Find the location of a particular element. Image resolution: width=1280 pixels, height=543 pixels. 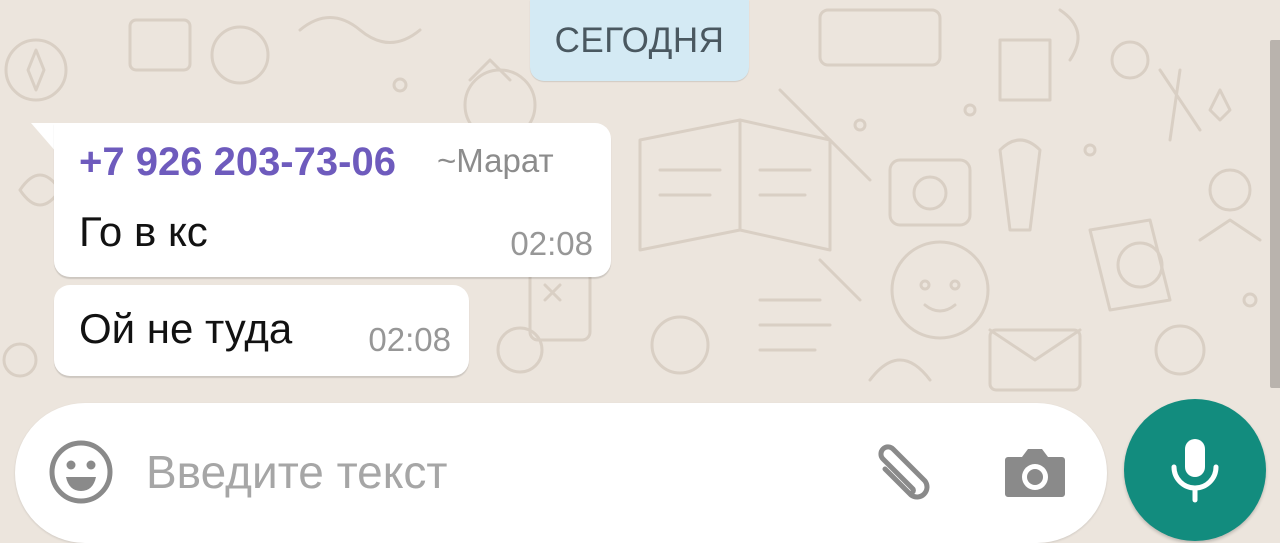

sender-name: ~Марат is located at coordinates (495, 160).